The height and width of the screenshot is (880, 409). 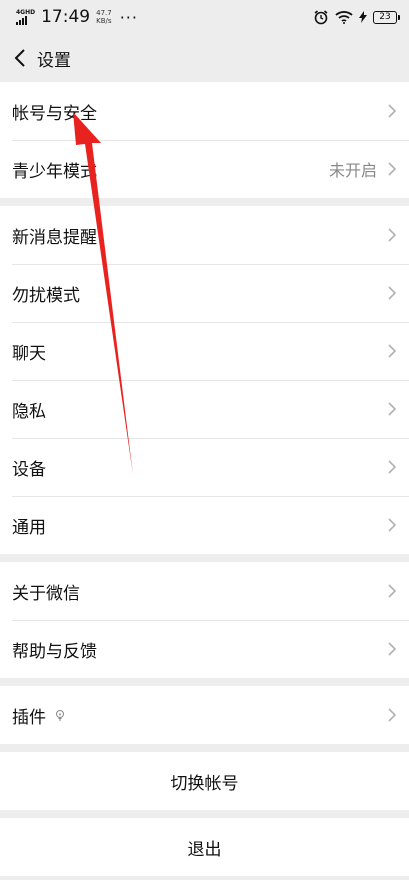 What do you see at coordinates (204, 169) in the screenshot?
I see `settings-item-teen-mode: 青少年模式 未开启` at bounding box center [204, 169].